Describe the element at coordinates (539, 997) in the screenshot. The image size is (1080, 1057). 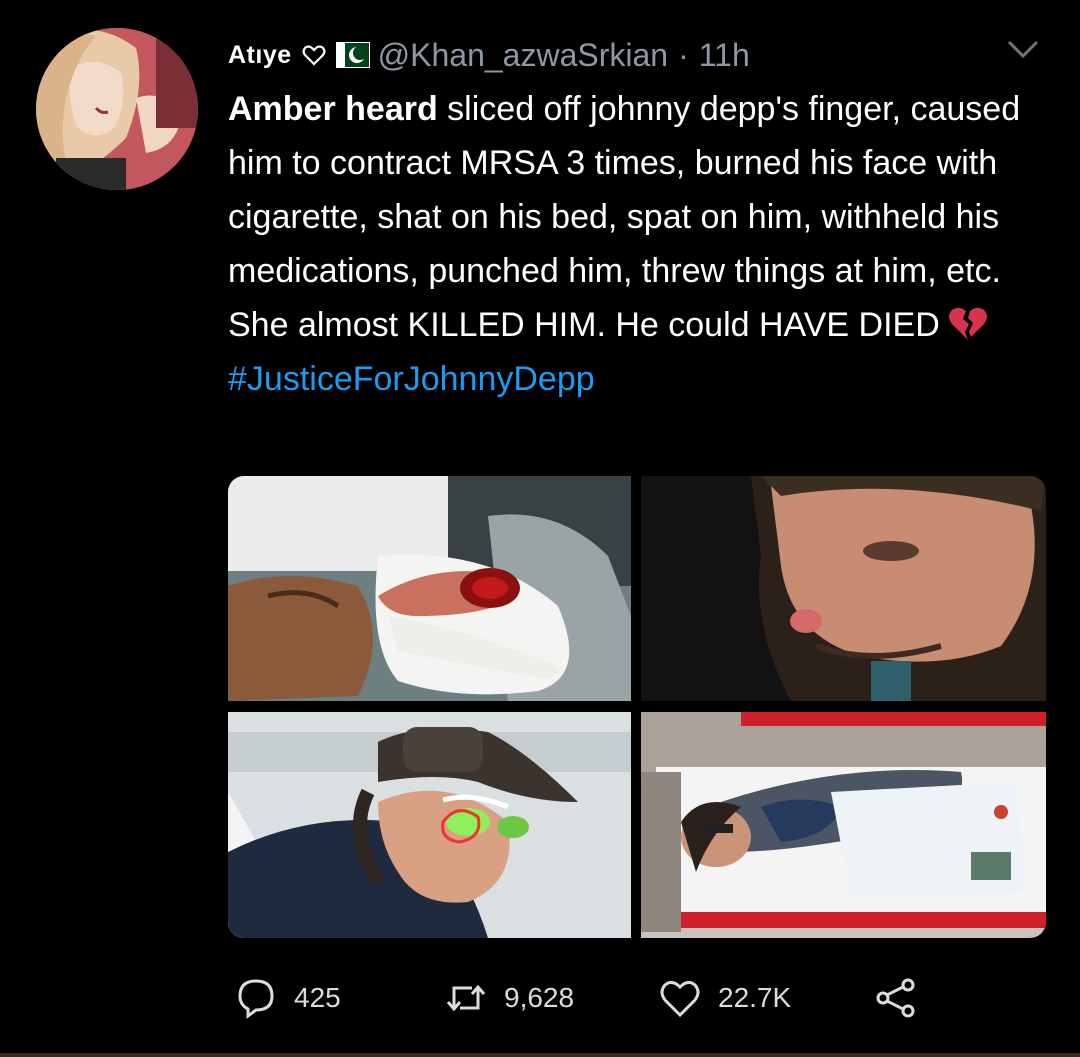
I see `retweet-count: 9,628` at that location.